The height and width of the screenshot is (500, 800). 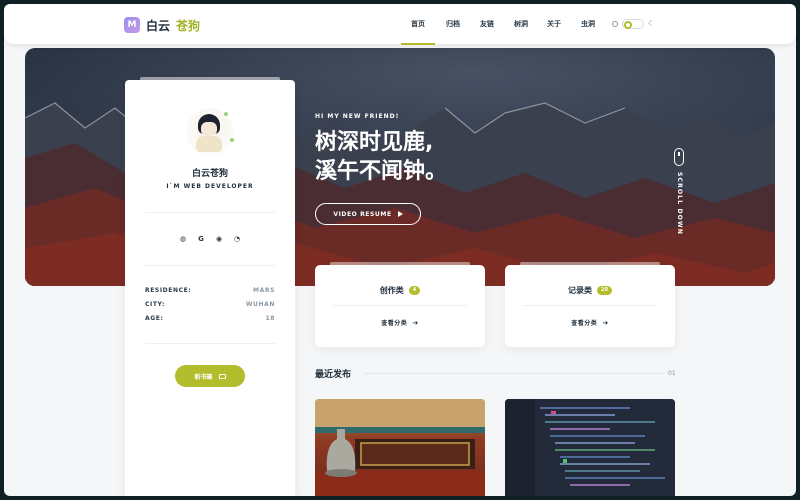 I want to click on profile-role: I`M WEB DEVELOPER, so click(x=210, y=186).